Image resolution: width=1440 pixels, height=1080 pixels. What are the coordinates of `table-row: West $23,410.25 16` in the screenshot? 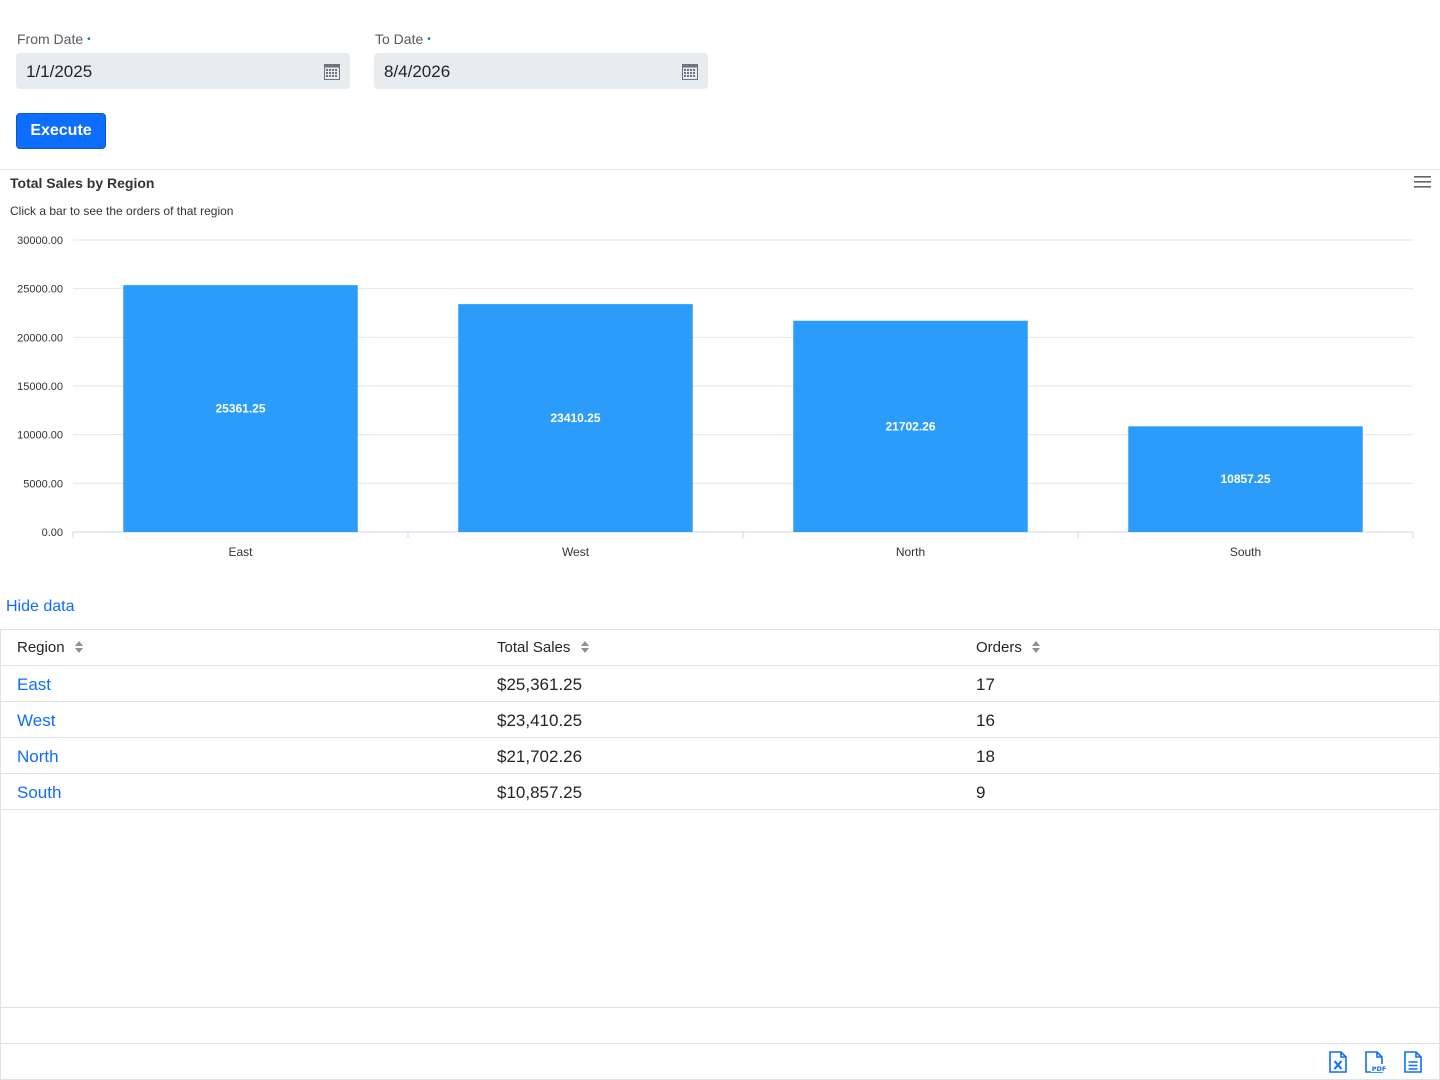 It's located at (720, 720).